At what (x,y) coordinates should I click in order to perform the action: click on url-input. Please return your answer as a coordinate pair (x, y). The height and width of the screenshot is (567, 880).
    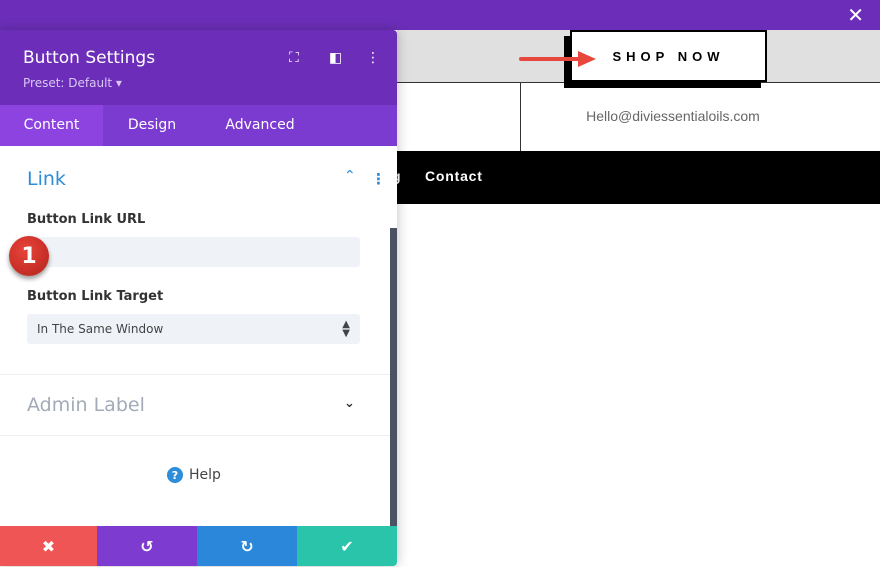
    Looking at the image, I should click on (193, 252).